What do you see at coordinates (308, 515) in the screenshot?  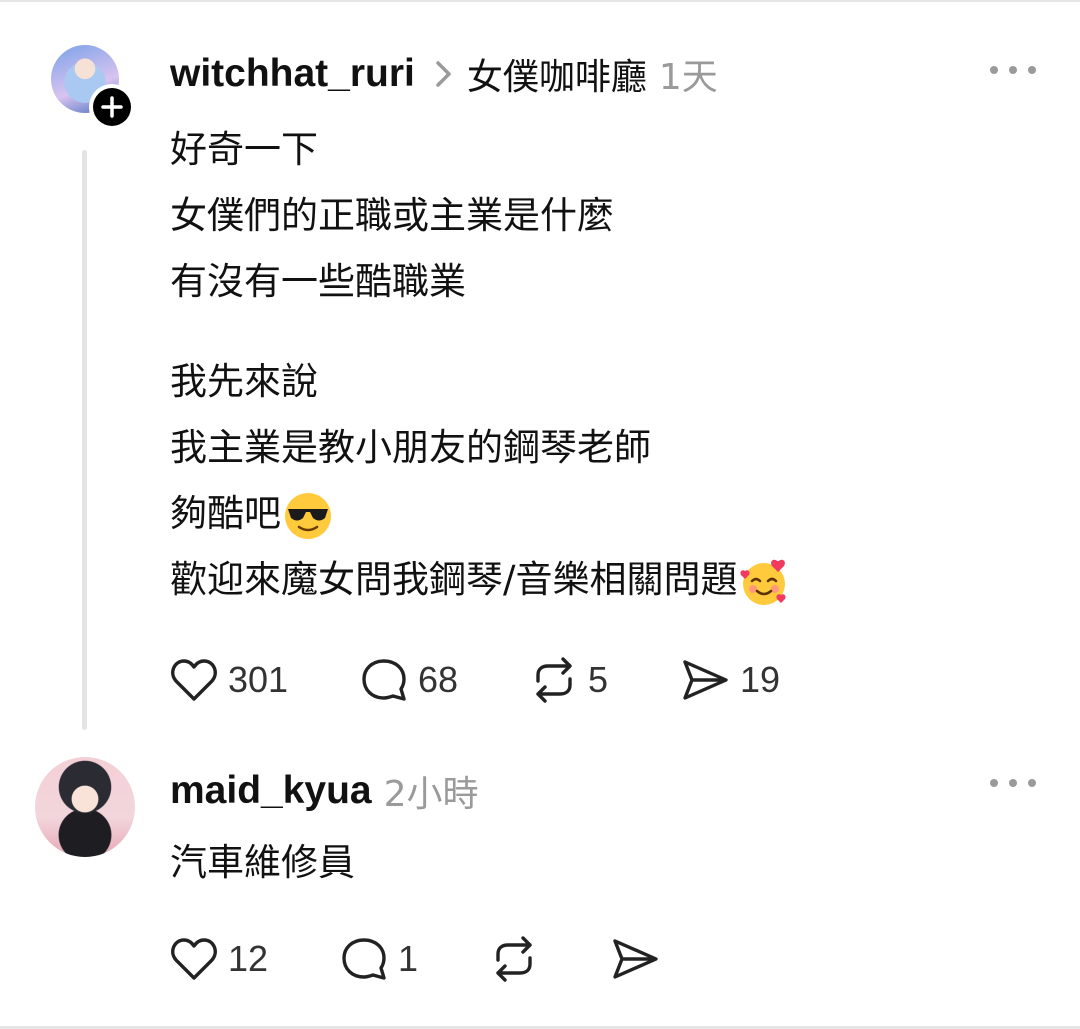 I see `sunglasses-emoji` at bounding box center [308, 515].